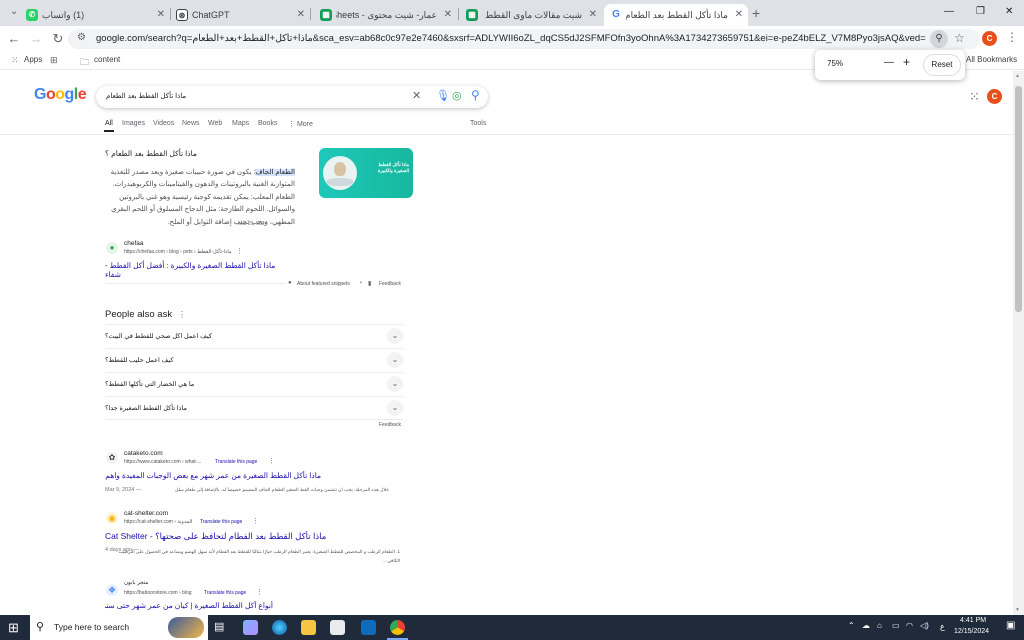 This screenshot has height=640, width=1024. Describe the element at coordinates (107, 59) in the screenshot. I see `bookmark-content-folder: content` at that location.